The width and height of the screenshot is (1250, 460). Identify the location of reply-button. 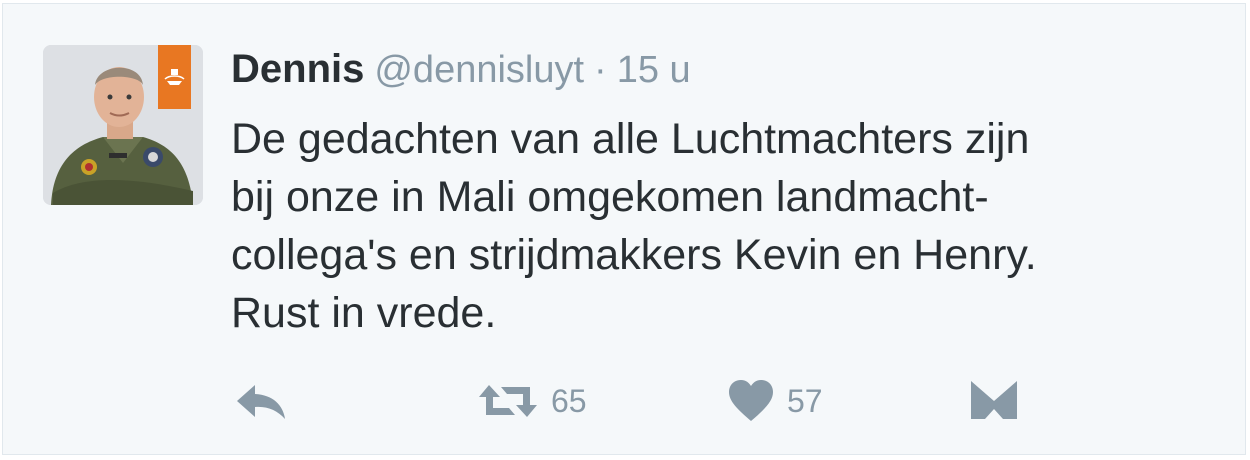
(261, 401).